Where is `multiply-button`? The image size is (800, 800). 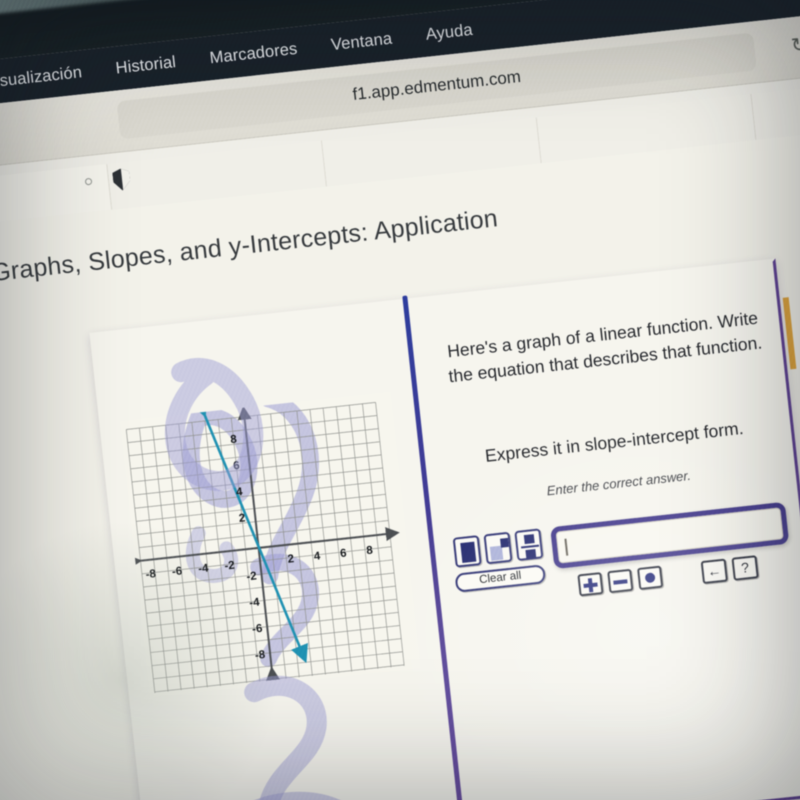 multiply-button is located at coordinates (650, 578).